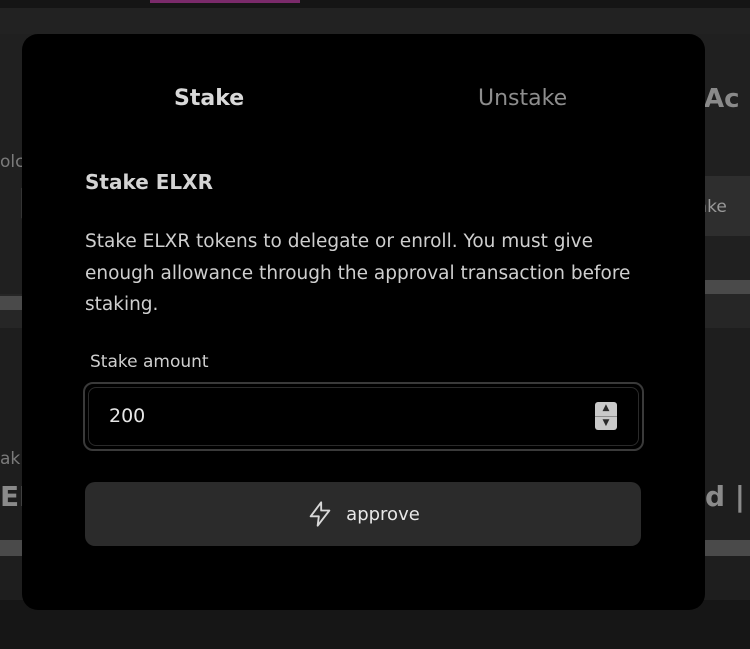  What do you see at coordinates (375, 21) in the screenshot?
I see `background-band` at bounding box center [375, 21].